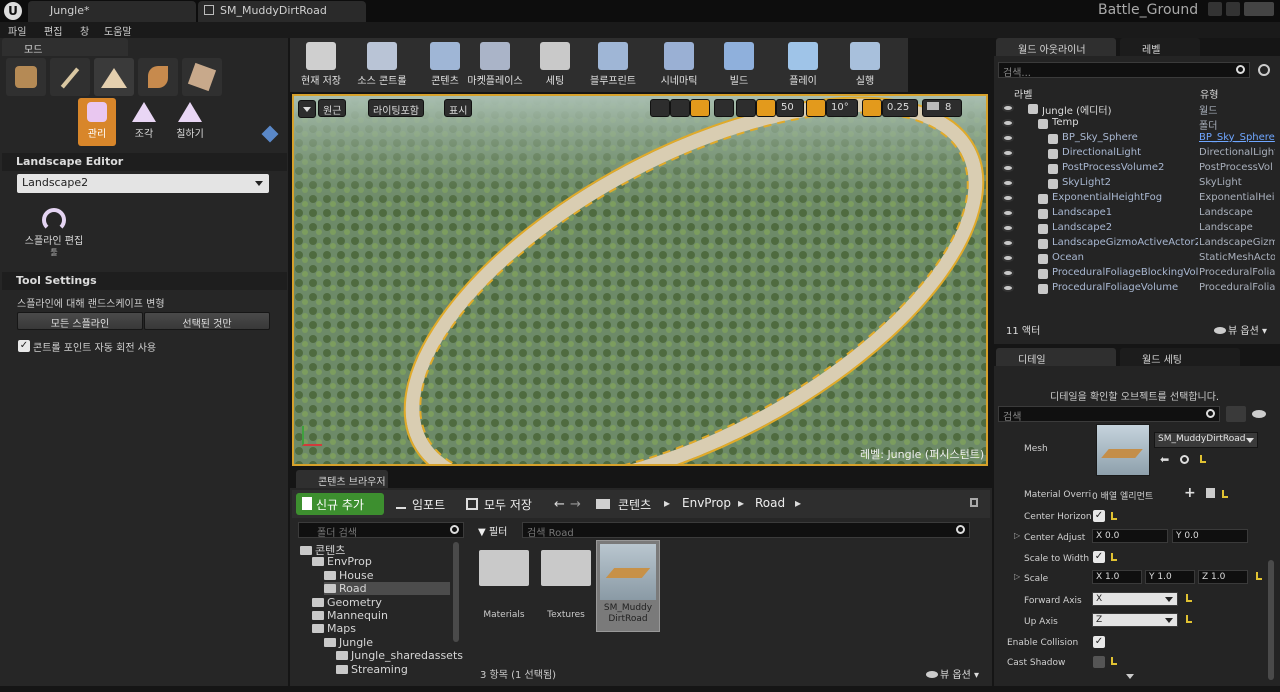  Describe the element at coordinates (1259, 414) in the screenshot. I see `details-eye-icon` at that location.